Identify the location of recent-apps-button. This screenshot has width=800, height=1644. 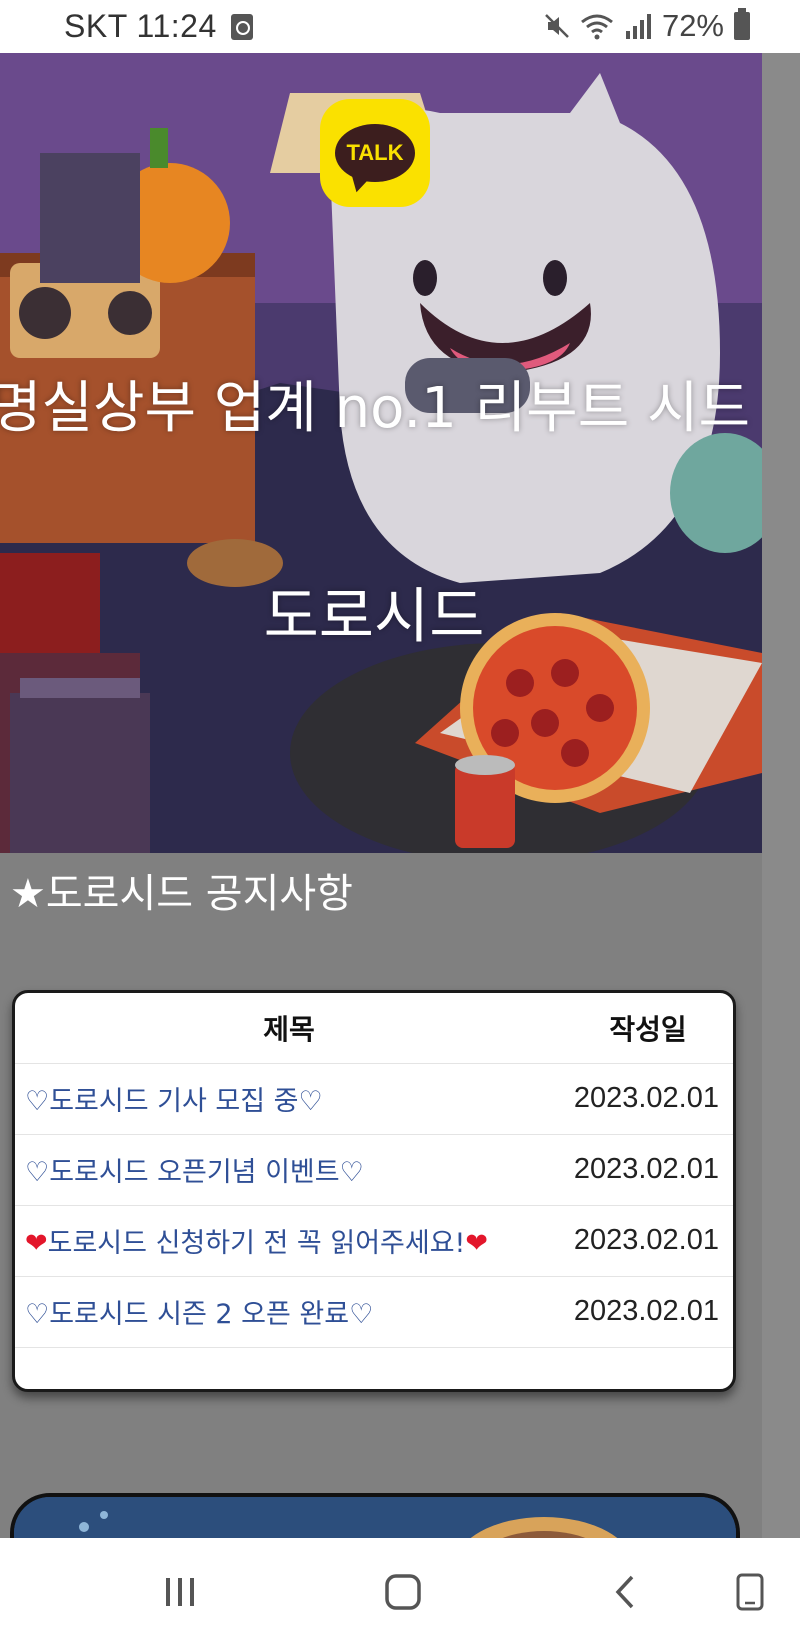
(180, 1592).